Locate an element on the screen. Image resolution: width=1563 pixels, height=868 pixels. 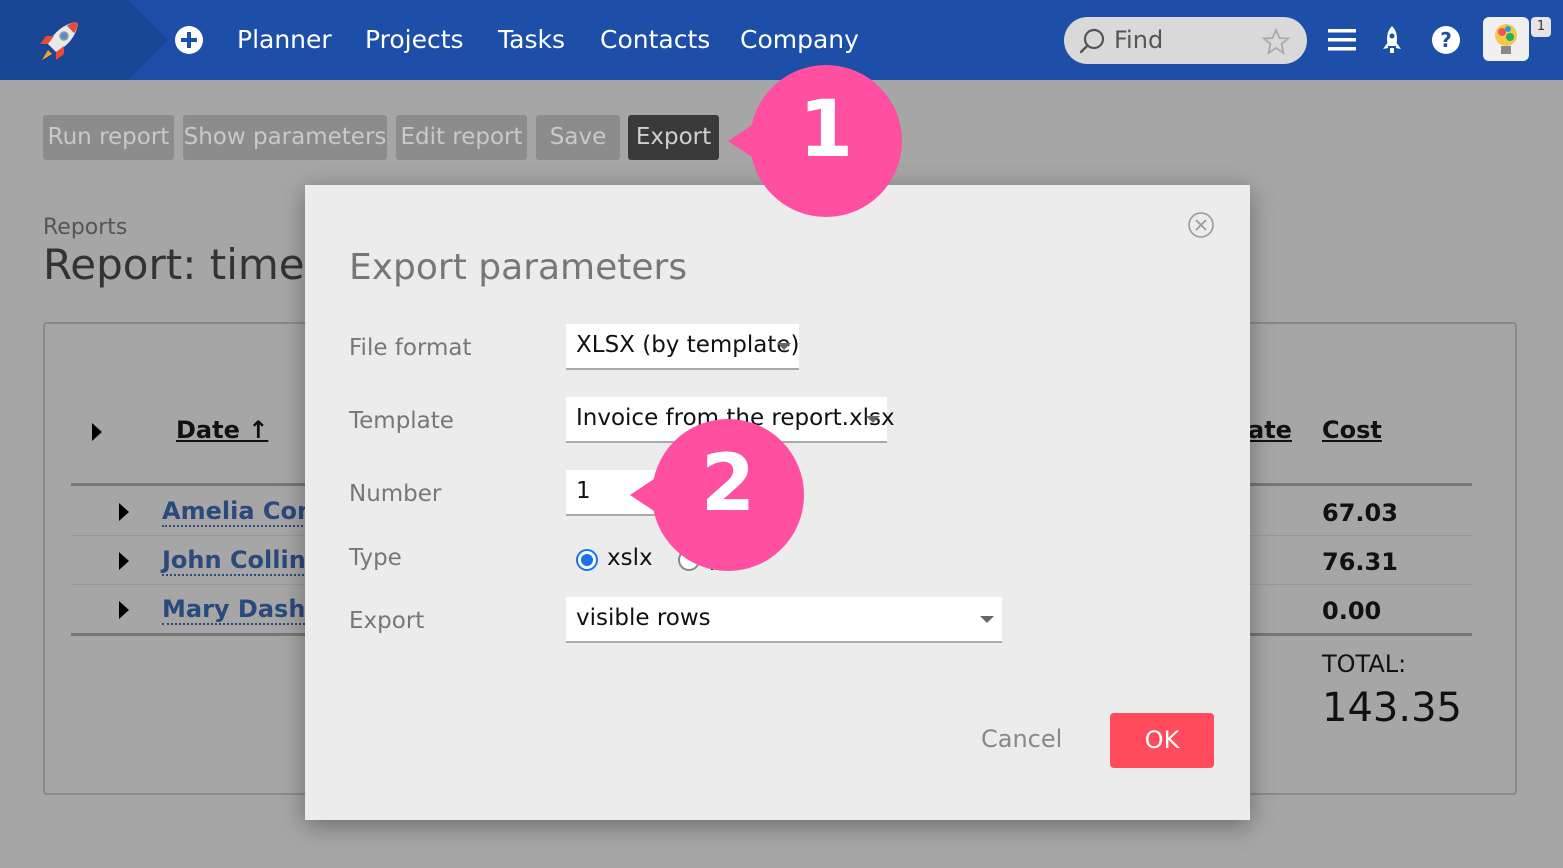
callout-number: 2 is located at coordinates (728, 484).